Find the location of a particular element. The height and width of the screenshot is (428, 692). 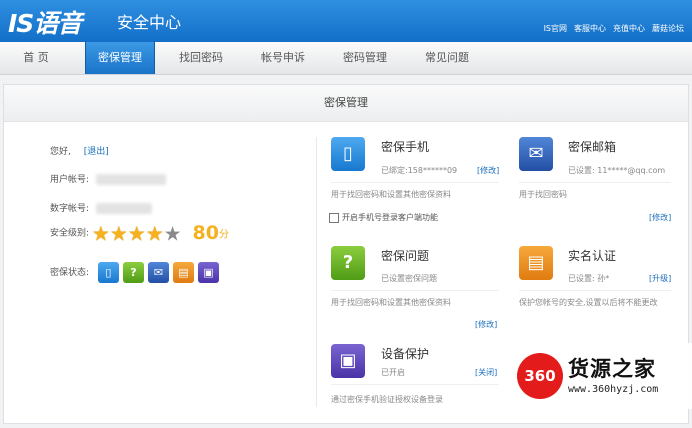

watermark-title: 货源之家 is located at coordinates (612, 369).